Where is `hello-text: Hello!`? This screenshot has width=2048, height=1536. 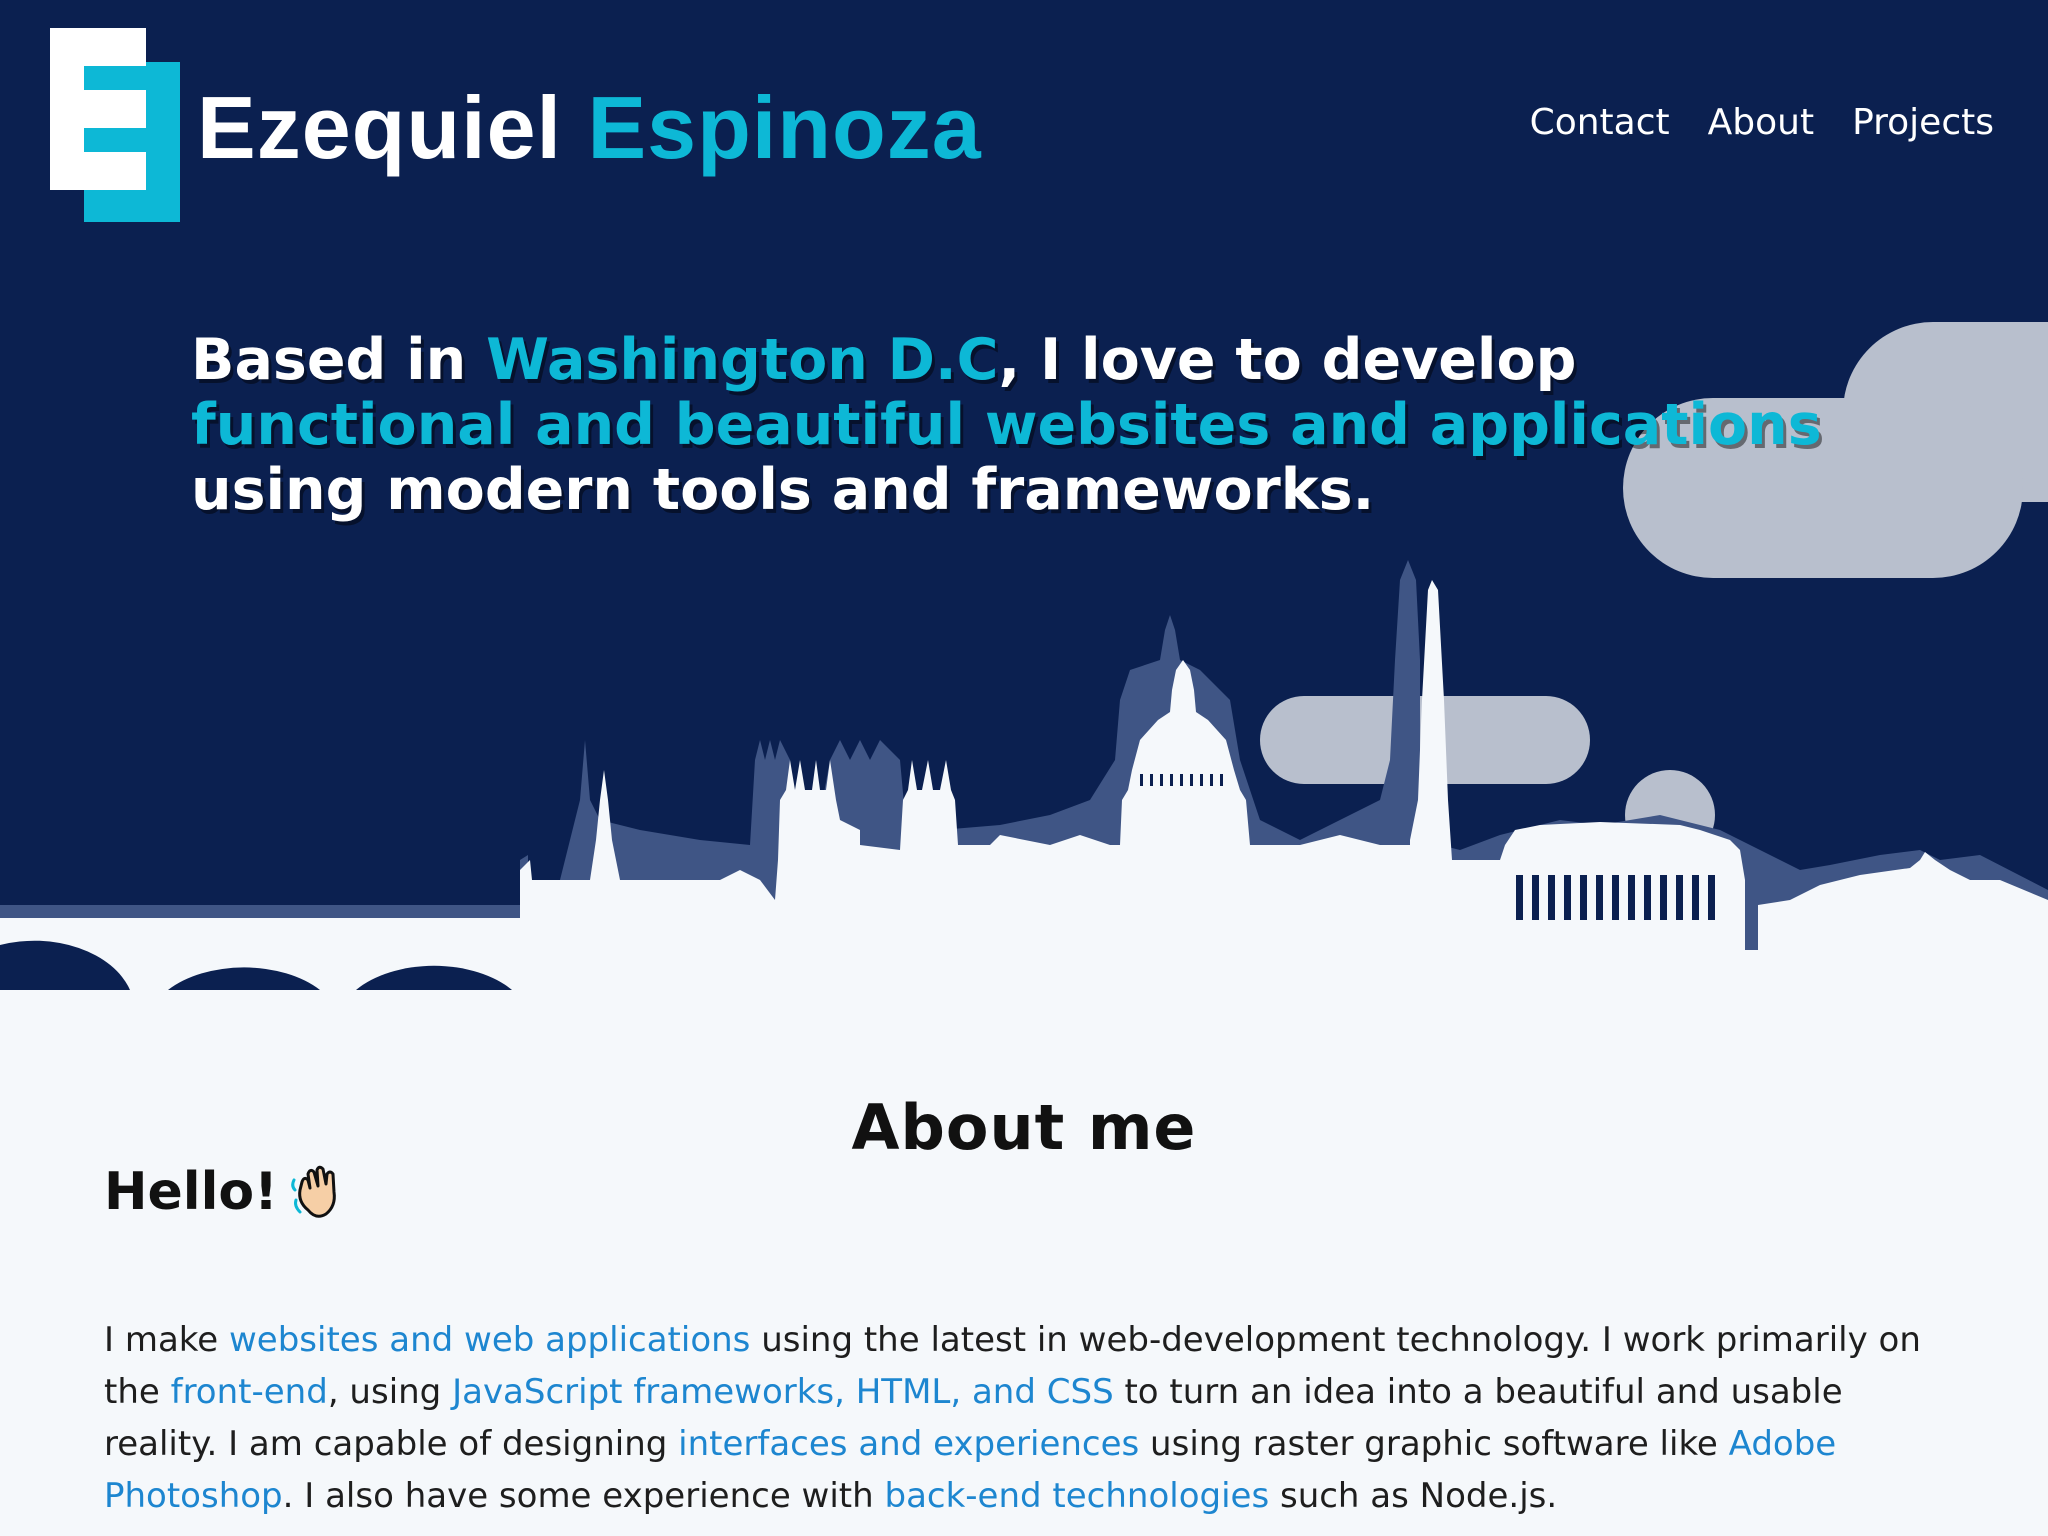 hello-text: Hello! is located at coordinates (191, 1192).